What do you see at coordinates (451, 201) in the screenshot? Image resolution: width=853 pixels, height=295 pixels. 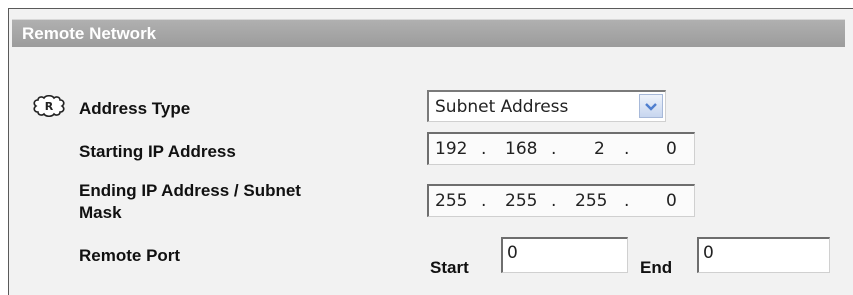 I see `ip-octet-1: 255` at bounding box center [451, 201].